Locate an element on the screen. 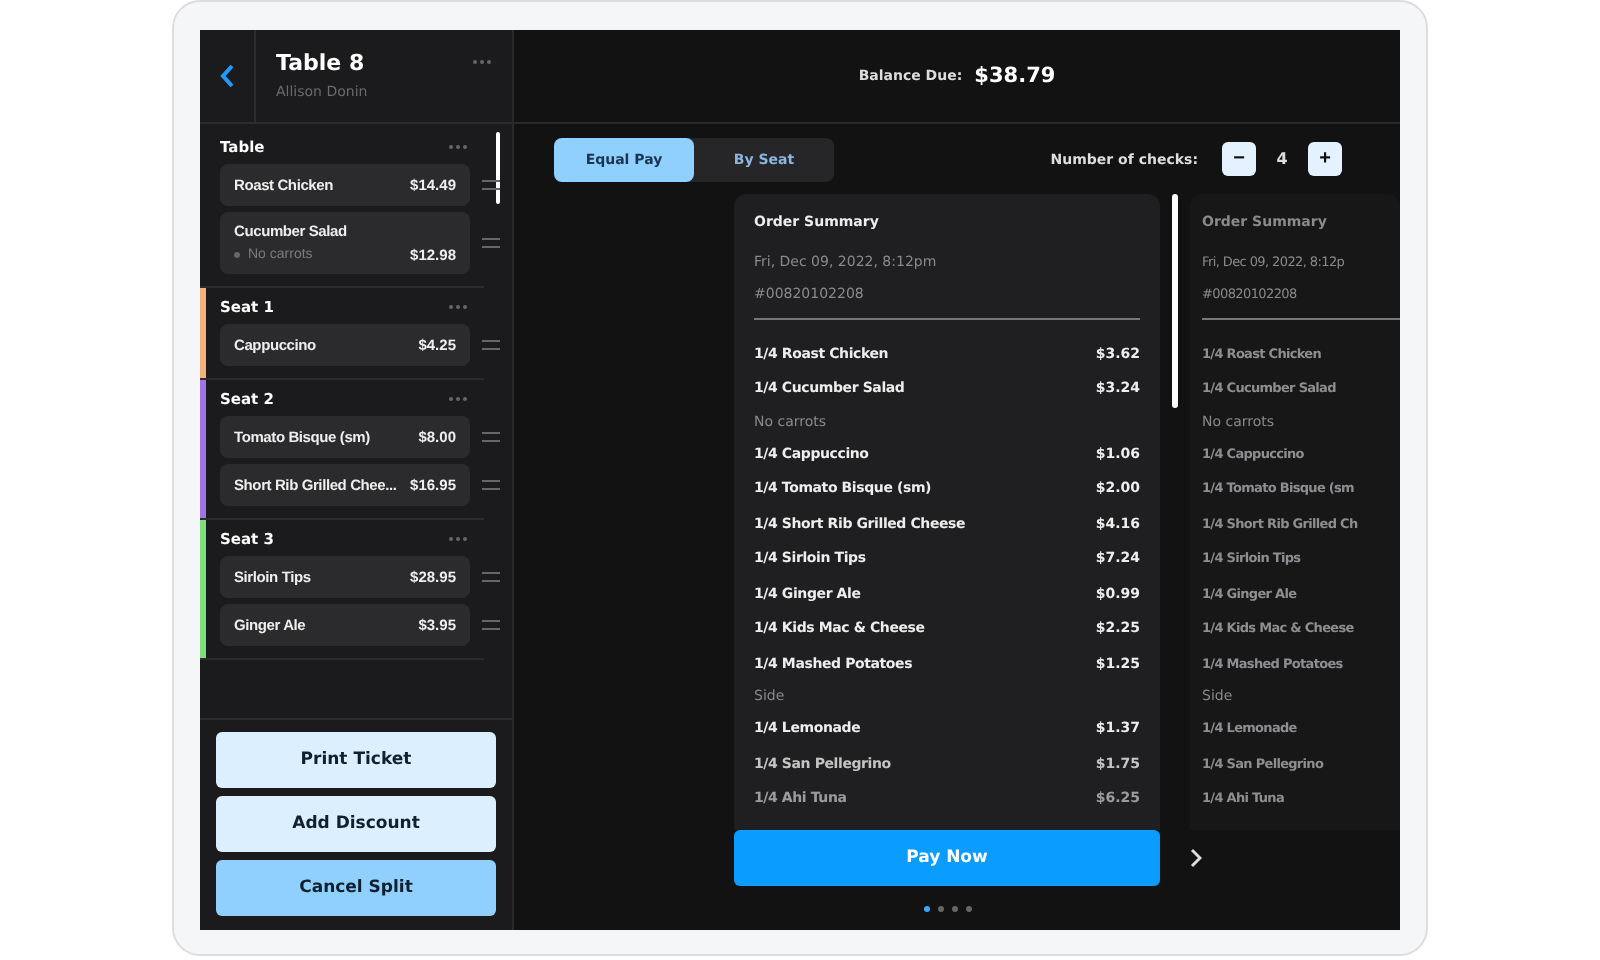 Image resolution: width=1600 pixels, height=960 pixels. increment-button: + is located at coordinates (1325, 159).